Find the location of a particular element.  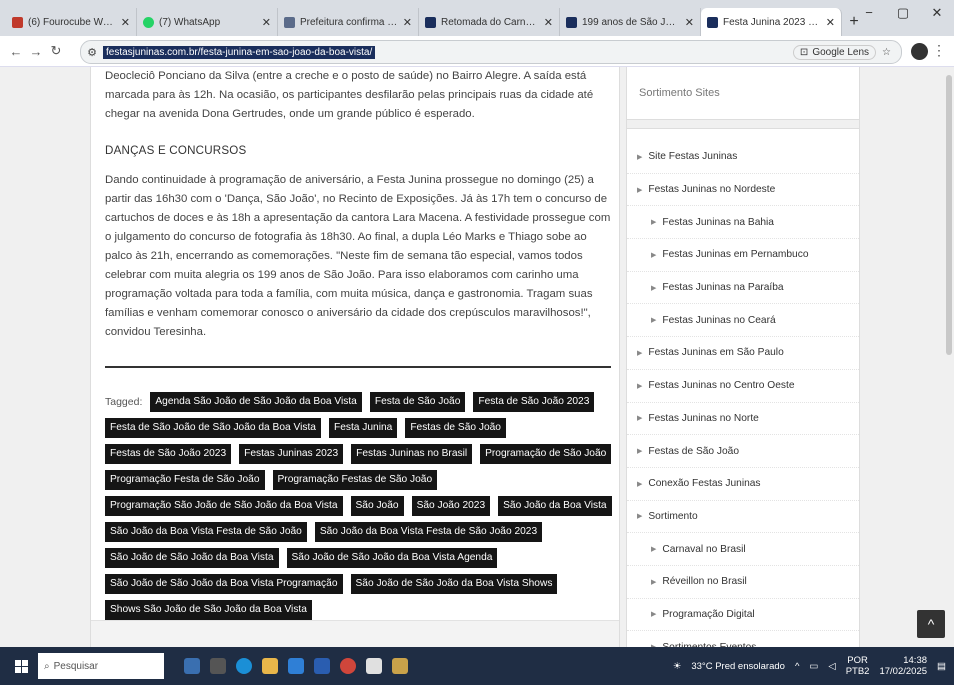

tag-link: Shows São João de São João da Boa Vista is located at coordinates (208, 610).